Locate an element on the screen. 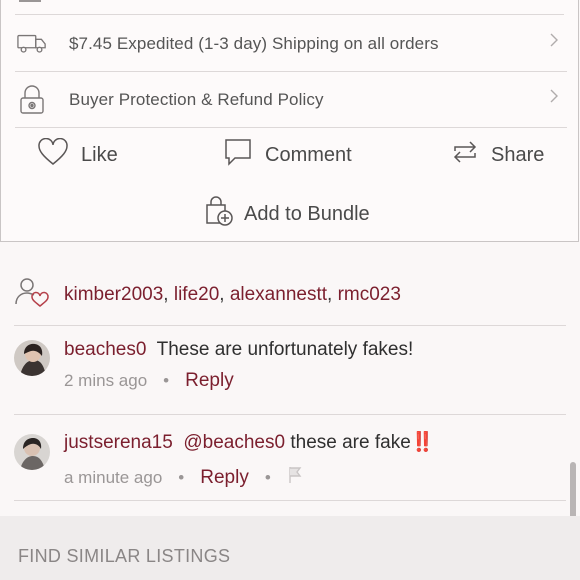 The height and width of the screenshot is (580, 580). people-heart-icon is located at coordinates (32, 294).